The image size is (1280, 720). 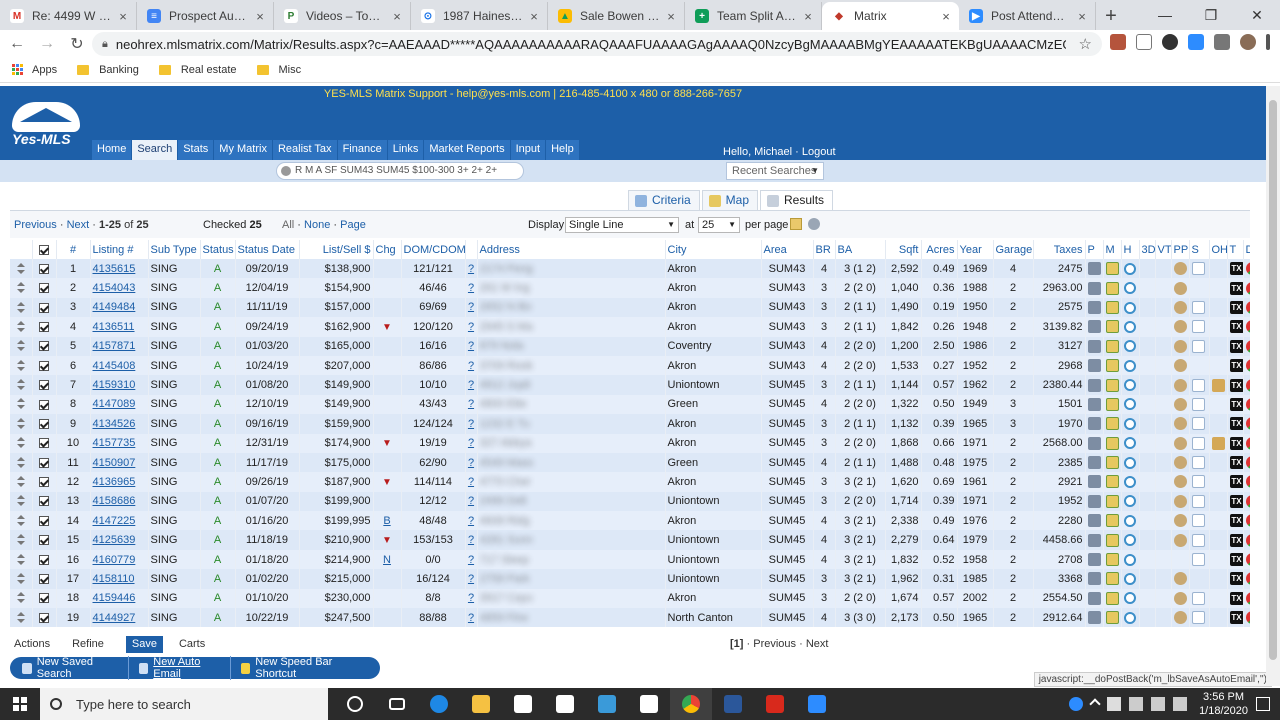 What do you see at coordinates (243, 150) in the screenshot?
I see `nav-my-matrix: My Matrix` at bounding box center [243, 150].